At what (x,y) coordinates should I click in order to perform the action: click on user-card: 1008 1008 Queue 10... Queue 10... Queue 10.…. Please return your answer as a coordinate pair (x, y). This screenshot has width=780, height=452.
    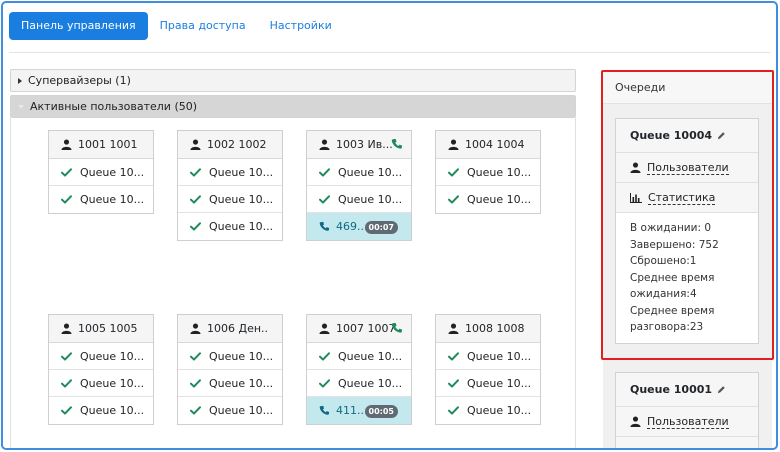
    Looking at the image, I should click on (488, 369).